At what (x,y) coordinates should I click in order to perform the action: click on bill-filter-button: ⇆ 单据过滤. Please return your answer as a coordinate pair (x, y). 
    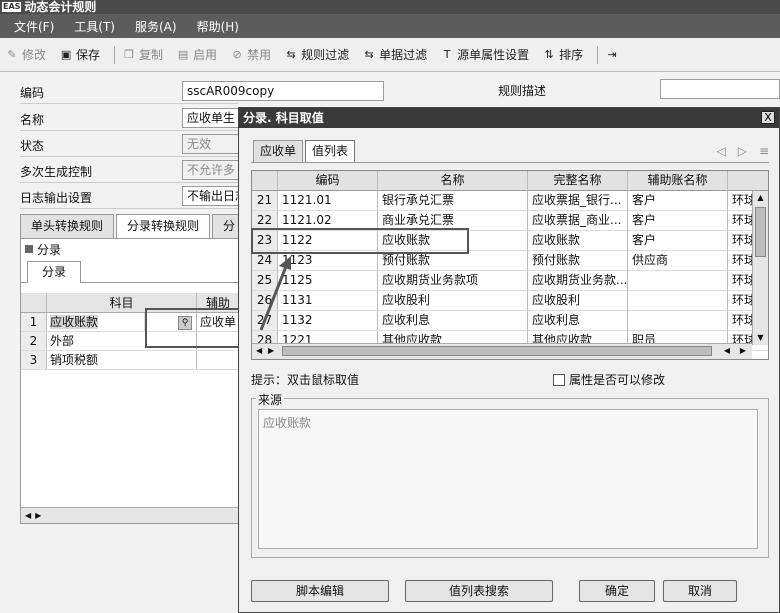
    Looking at the image, I should click on (395, 54).